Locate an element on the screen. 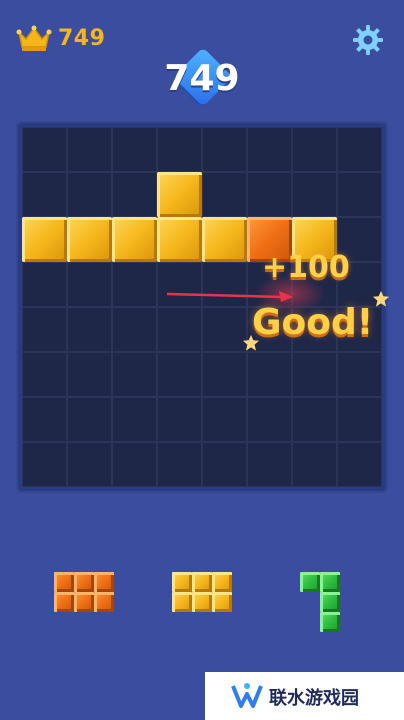 This screenshot has width=404, height=720. best-score-area: 749 is located at coordinates (60, 38).